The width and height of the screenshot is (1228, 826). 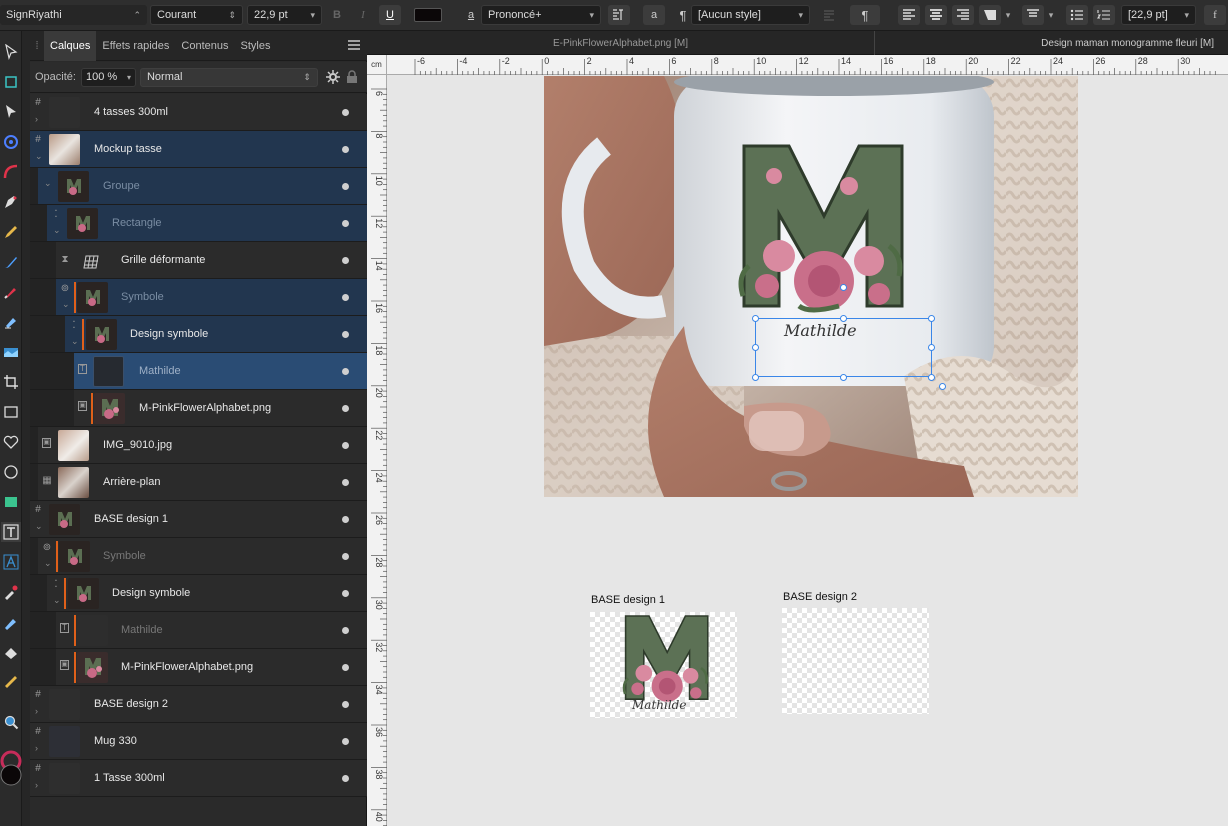 What do you see at coordinates (1104, 15) in the screenshot?
I see `numbered-list-button` at bounding box center [1104, 15].